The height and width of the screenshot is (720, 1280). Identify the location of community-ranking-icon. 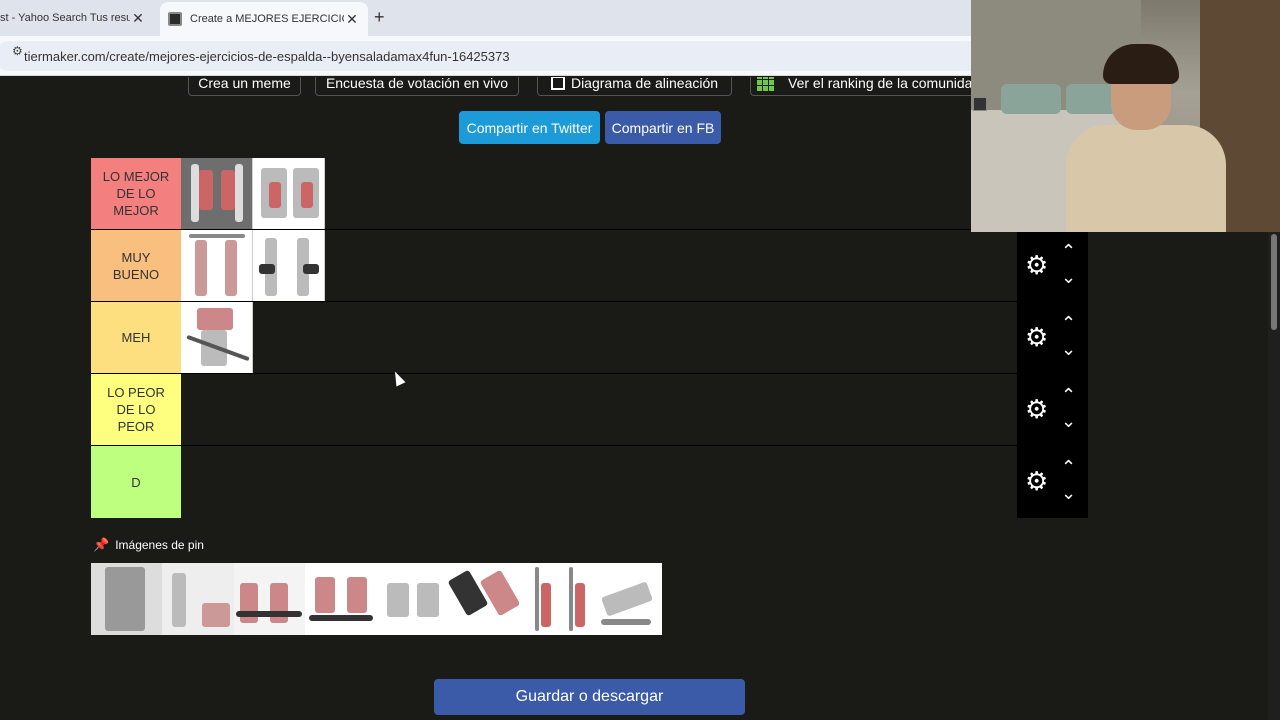
(765, 84).